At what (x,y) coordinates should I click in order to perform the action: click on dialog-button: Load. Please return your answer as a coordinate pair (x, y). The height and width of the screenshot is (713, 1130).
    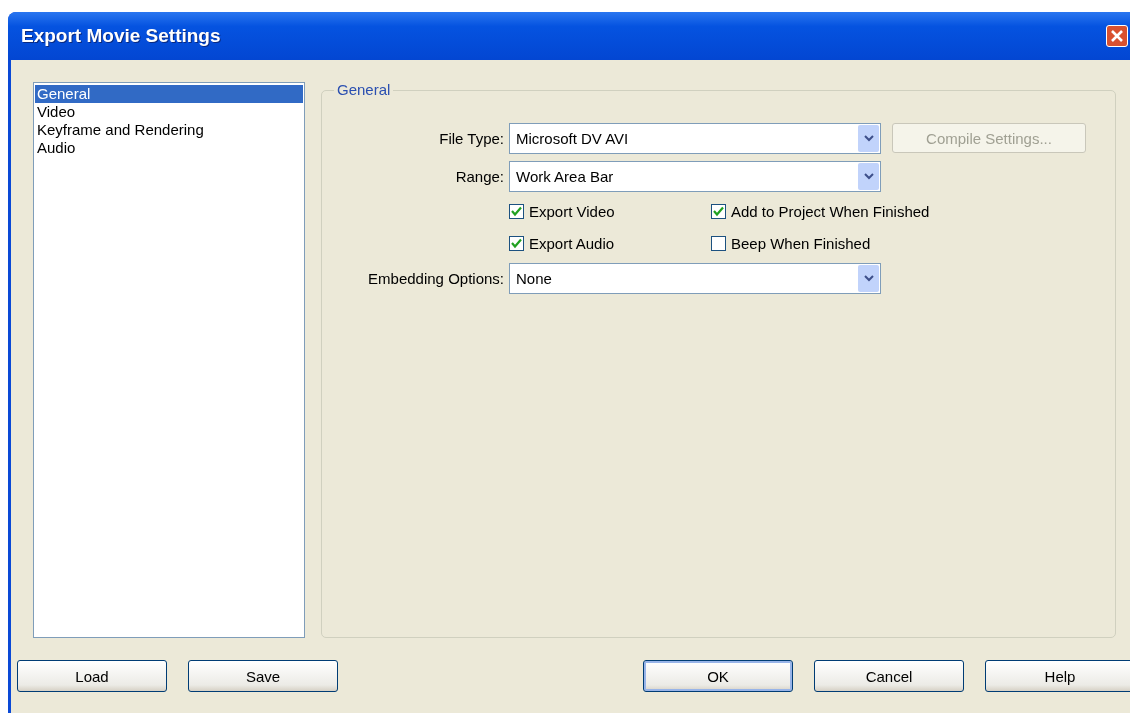
    Looking at the image, I should click on (92, 676).